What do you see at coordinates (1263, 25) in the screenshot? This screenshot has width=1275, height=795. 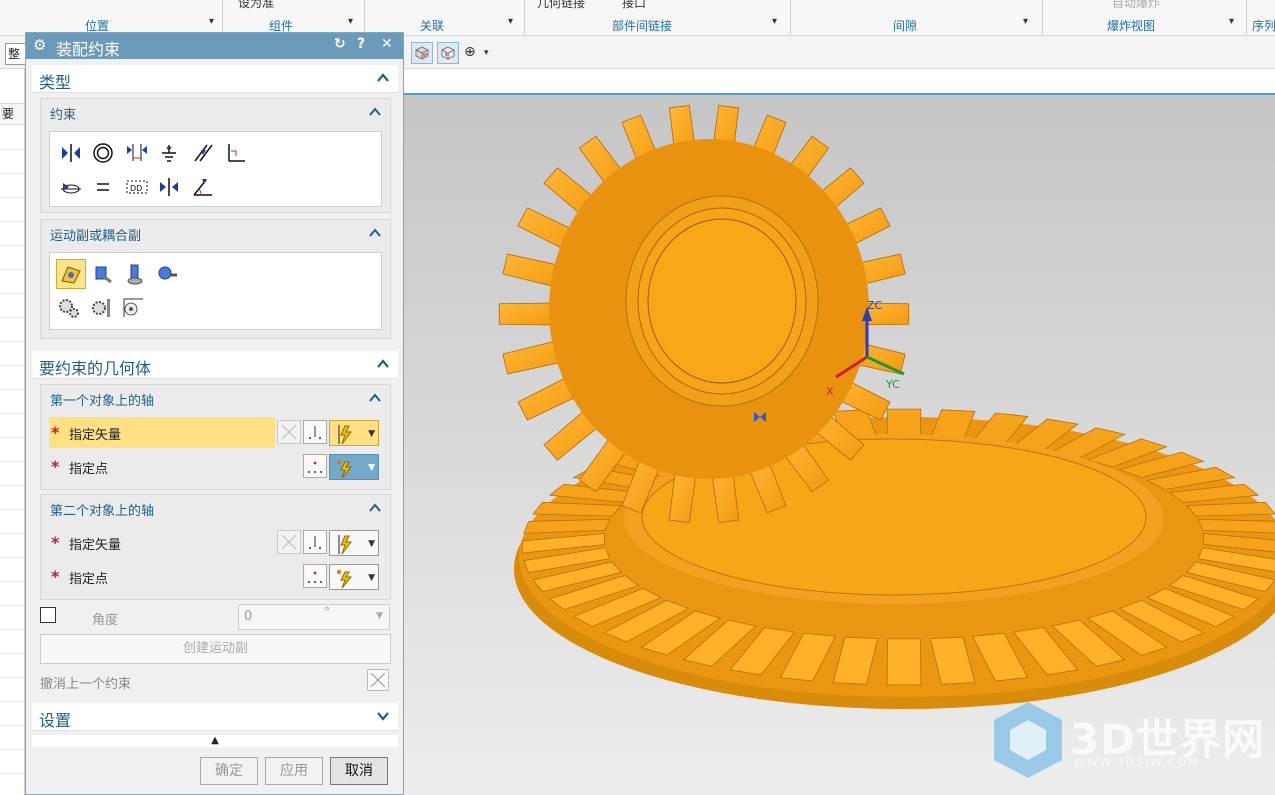 I see `ribbon-group-sequence: 序列` at bounding box center [1263, 25].